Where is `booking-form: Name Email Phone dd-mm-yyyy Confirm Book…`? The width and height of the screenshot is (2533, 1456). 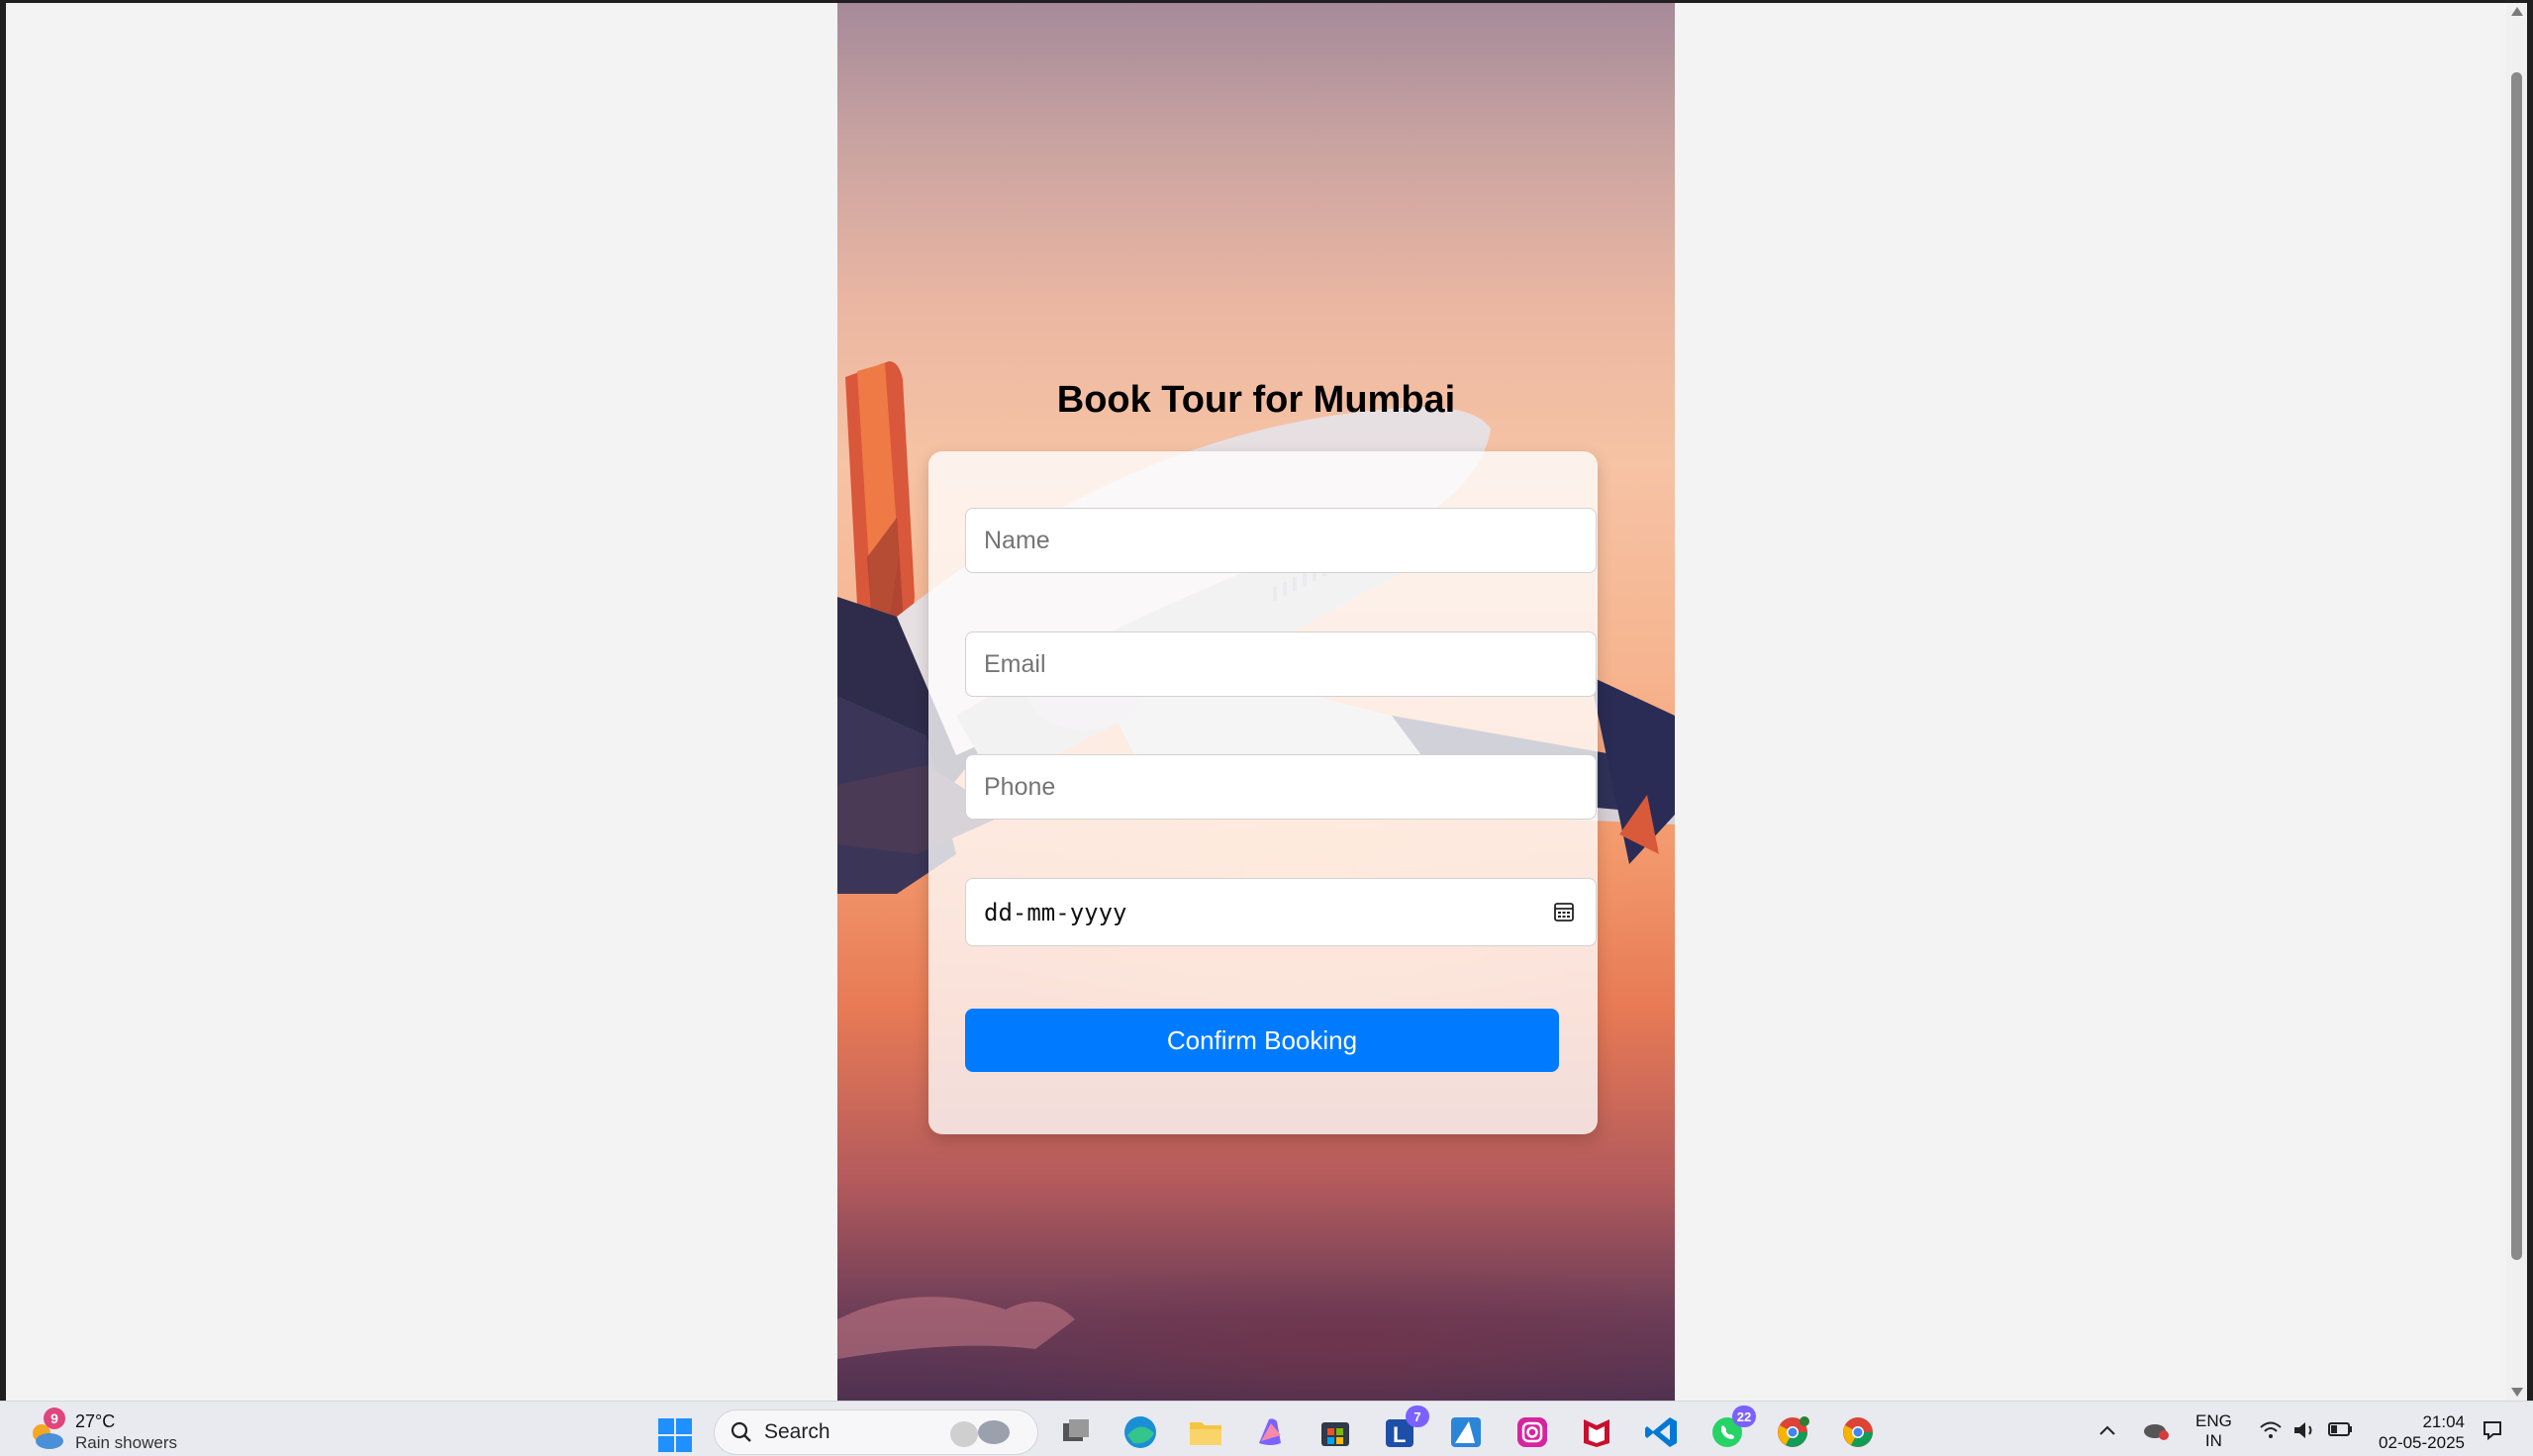
booking-form: Name Email Phone dd-mm-yyyy Confirm Book… is located at coordinates (1263, 792).